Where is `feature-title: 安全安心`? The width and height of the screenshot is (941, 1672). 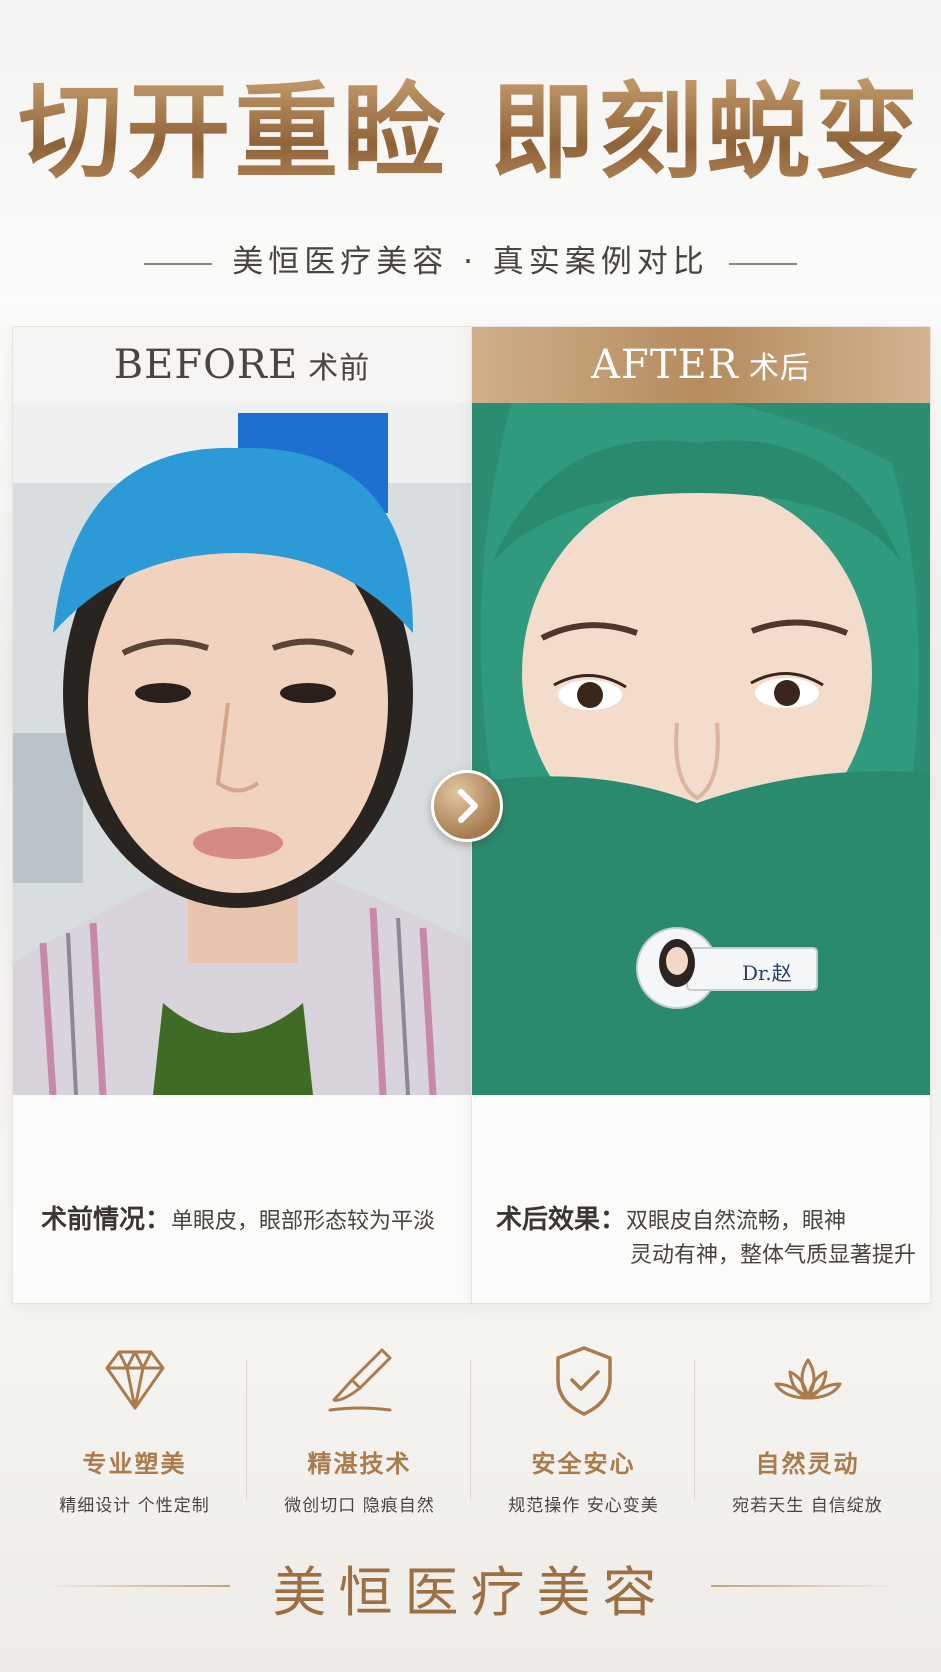 feature-title: 安全安心 is located at coordinates (583, 1464).